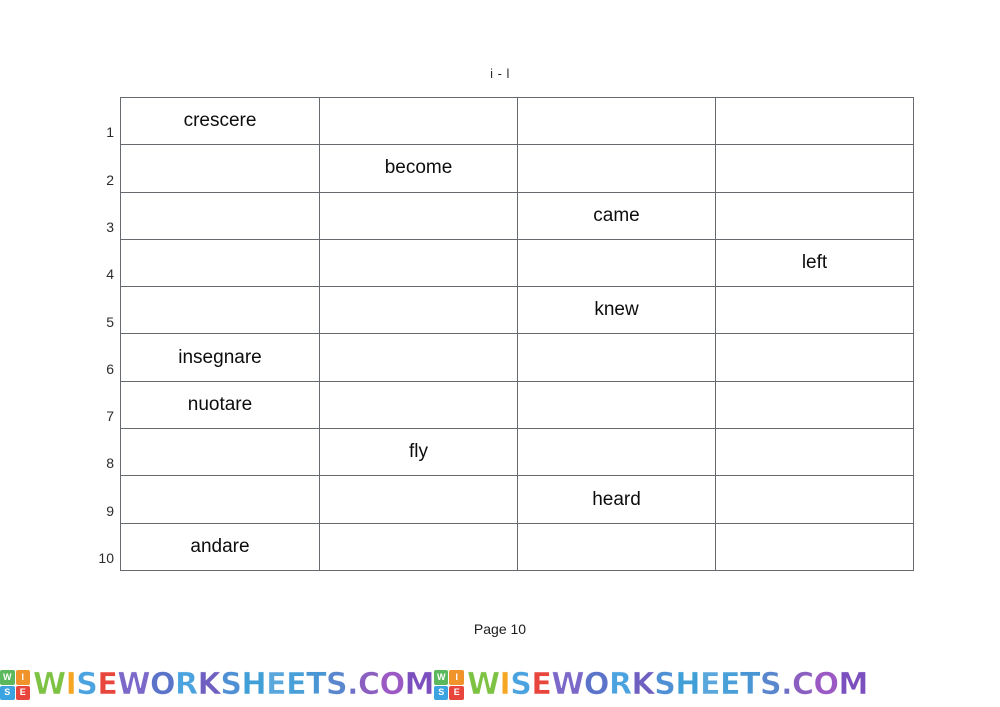 The image size is (1000, 707). I want to click on table-row: knew, so click(517, 310).